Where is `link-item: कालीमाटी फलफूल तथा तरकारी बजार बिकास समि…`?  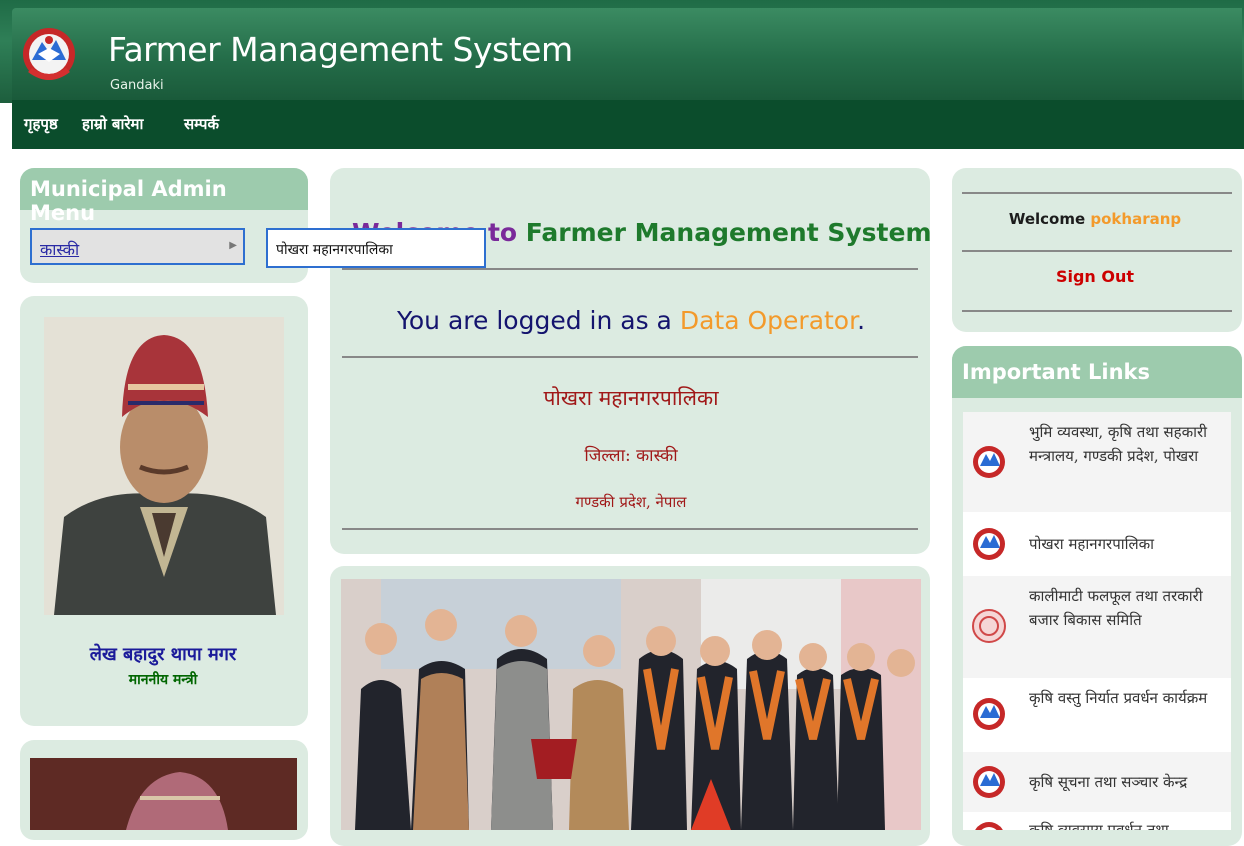 link-item: कालीमाटी फलफूल तथा तरकारी बजार बिकास समि… is located at coordinates (1097, 627).